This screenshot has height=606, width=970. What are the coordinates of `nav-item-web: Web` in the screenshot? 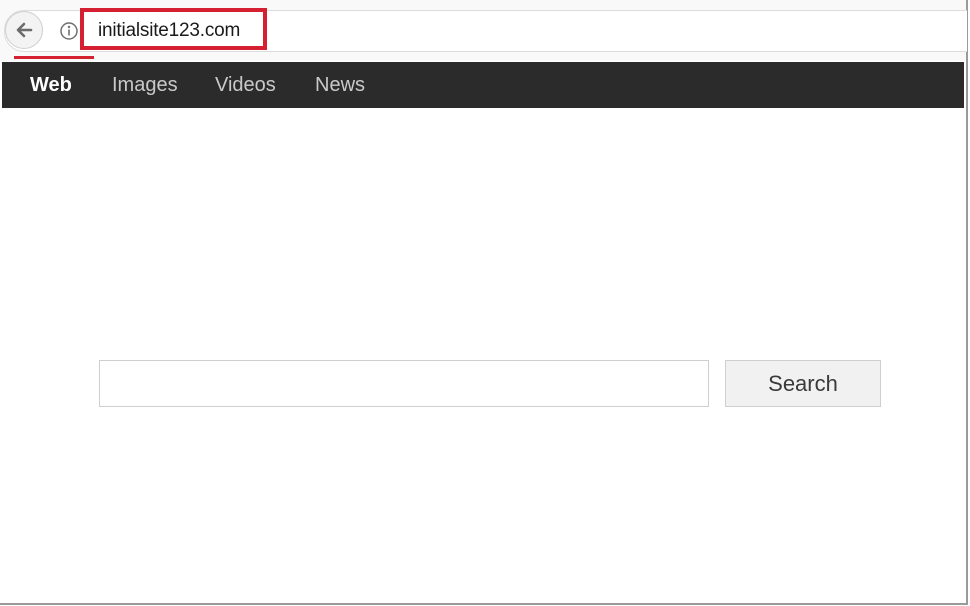 It's located at (51, 85).